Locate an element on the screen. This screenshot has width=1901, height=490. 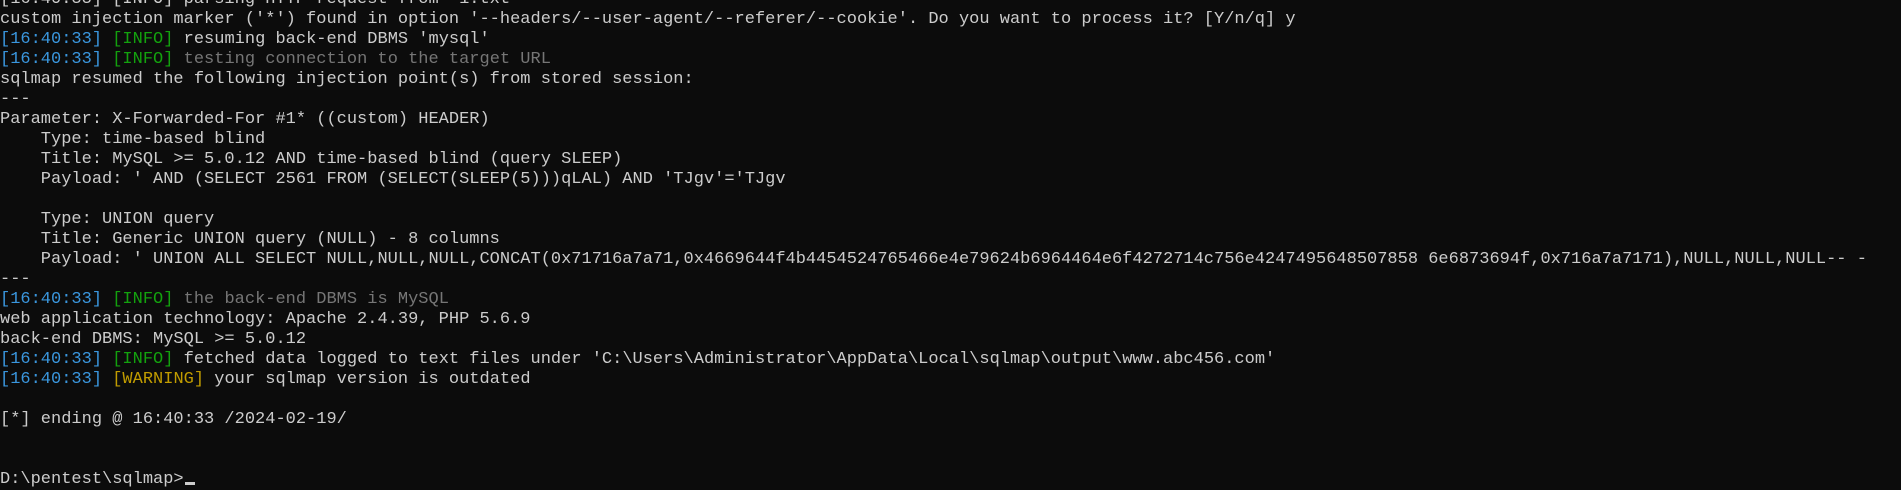
log-line: Type: time-based blind is located at coordinates (133, 139).